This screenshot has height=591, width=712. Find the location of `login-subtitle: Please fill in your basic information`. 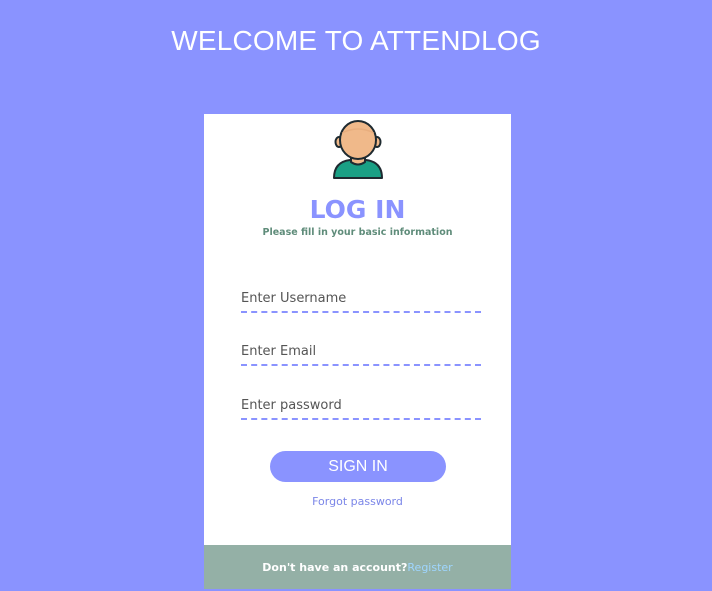

login-subtitle: Please fill in your basic information is located at coordinates (357, 232).